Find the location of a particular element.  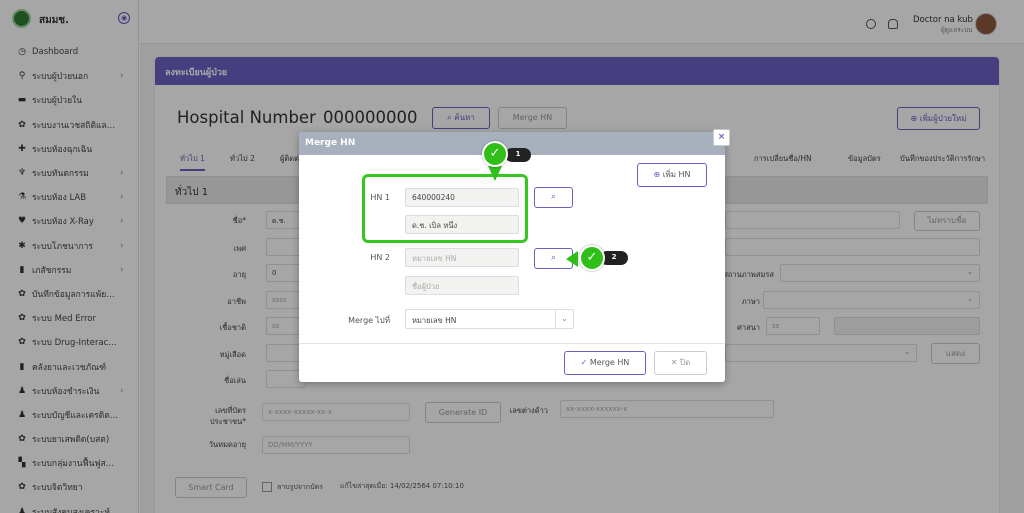

cancel-x-icon: ✕ is located at coordinates (674, 362).